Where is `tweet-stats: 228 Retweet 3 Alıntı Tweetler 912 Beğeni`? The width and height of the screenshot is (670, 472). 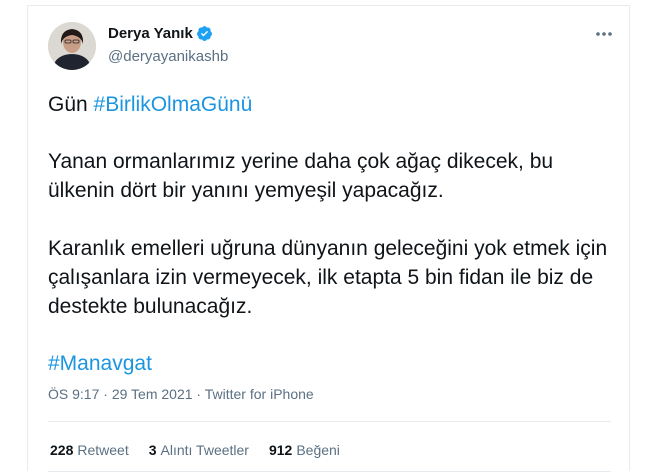
tweet-stats: 228 Retweet 3 Alıntı Tweetler 912 Beğeni is located at coordinates (205, 450).